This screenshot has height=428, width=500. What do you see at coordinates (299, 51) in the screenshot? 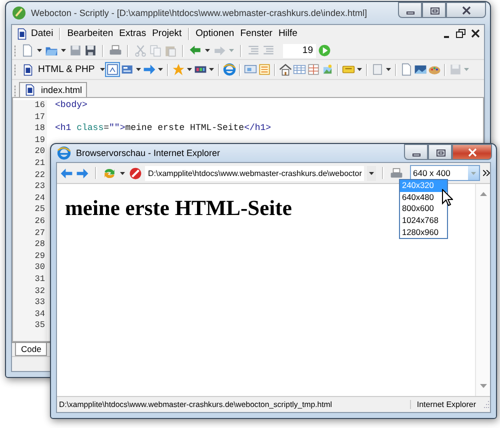
I see `line-number-field: 19` at bounding box center [299, 51].